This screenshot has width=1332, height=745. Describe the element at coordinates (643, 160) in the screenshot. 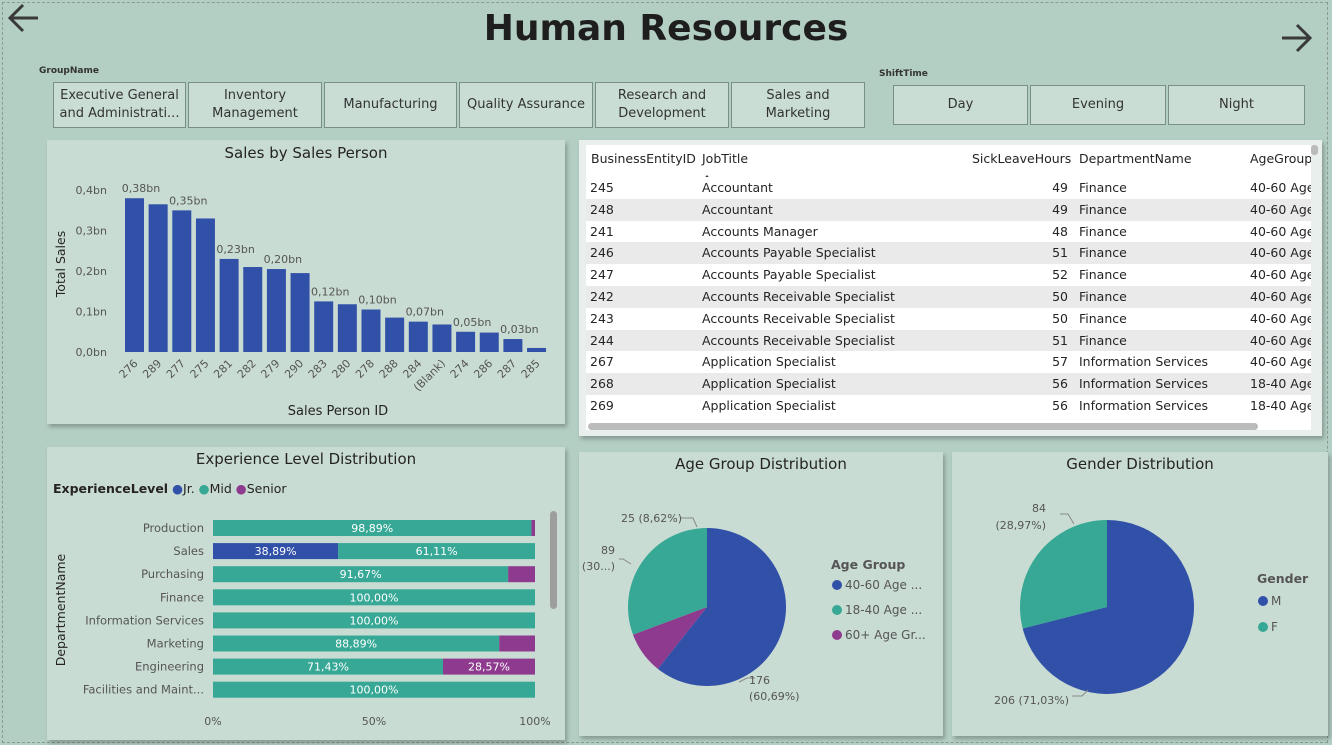

I see `column-header-businessentityid: BusinessEntityID` at that location.